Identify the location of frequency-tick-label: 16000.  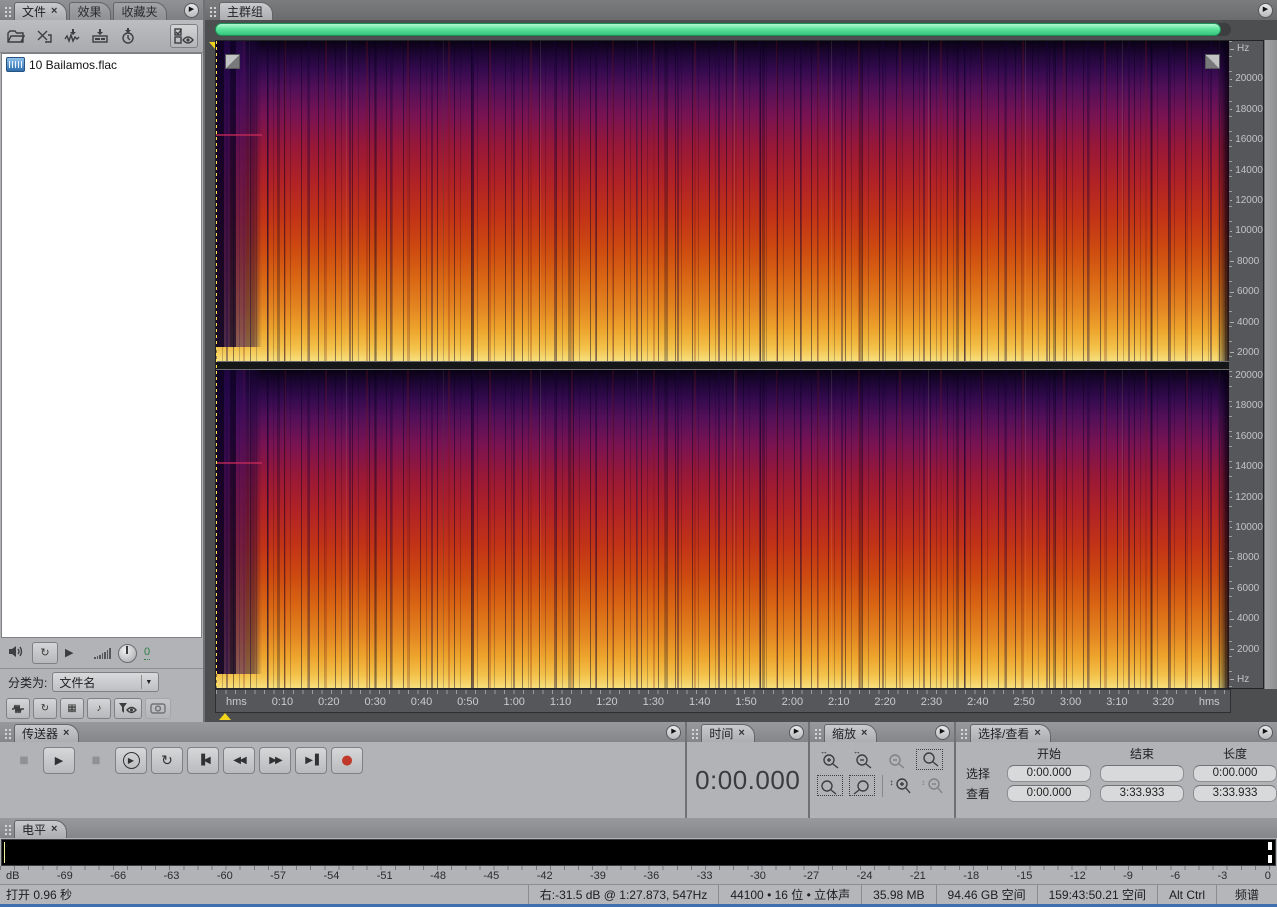
(1246, 140).